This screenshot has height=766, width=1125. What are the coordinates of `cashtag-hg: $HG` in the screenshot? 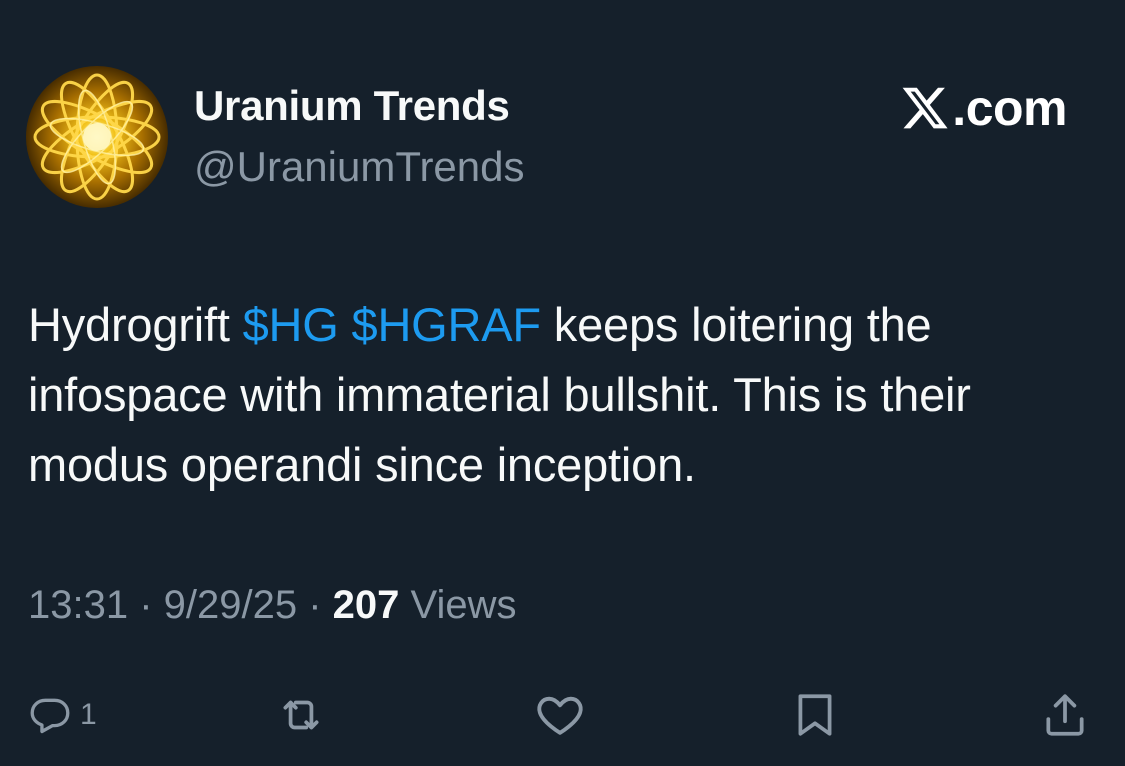 It's located at (291, 324).